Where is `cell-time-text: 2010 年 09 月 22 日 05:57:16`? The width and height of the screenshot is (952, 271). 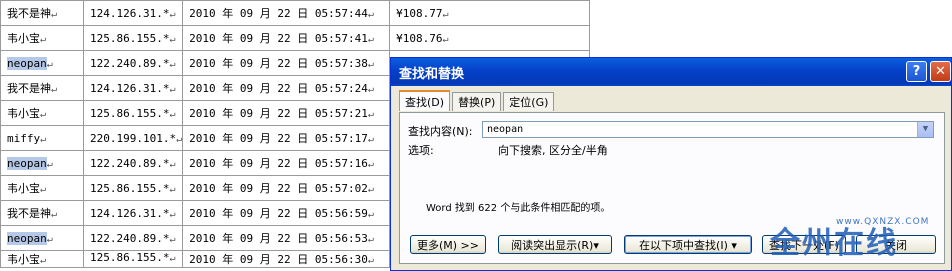
cell-time-text: 2010 年 09 月 22 日 05:57:16 is located at coordinates (278, 163).